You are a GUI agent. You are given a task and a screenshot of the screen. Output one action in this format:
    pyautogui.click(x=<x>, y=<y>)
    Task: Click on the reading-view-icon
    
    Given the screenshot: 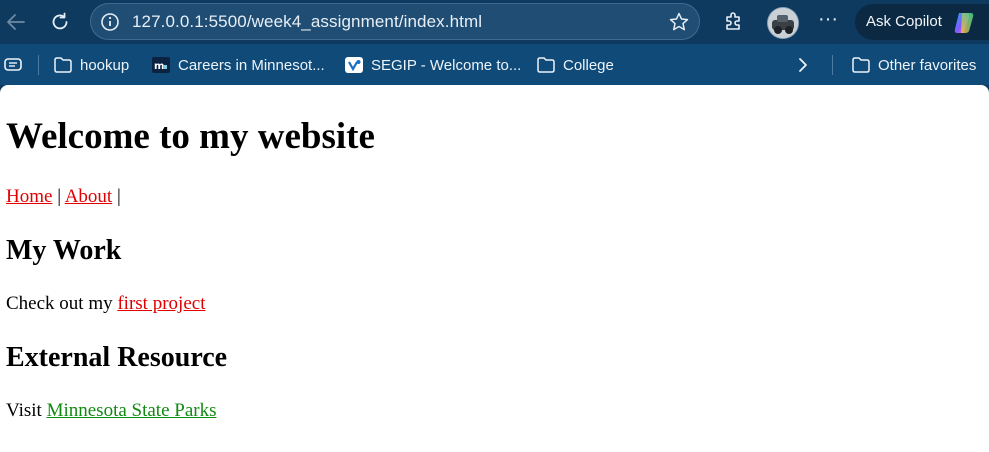 What is the action you would take?
    pyautogui.click(x=13, y=65)
    